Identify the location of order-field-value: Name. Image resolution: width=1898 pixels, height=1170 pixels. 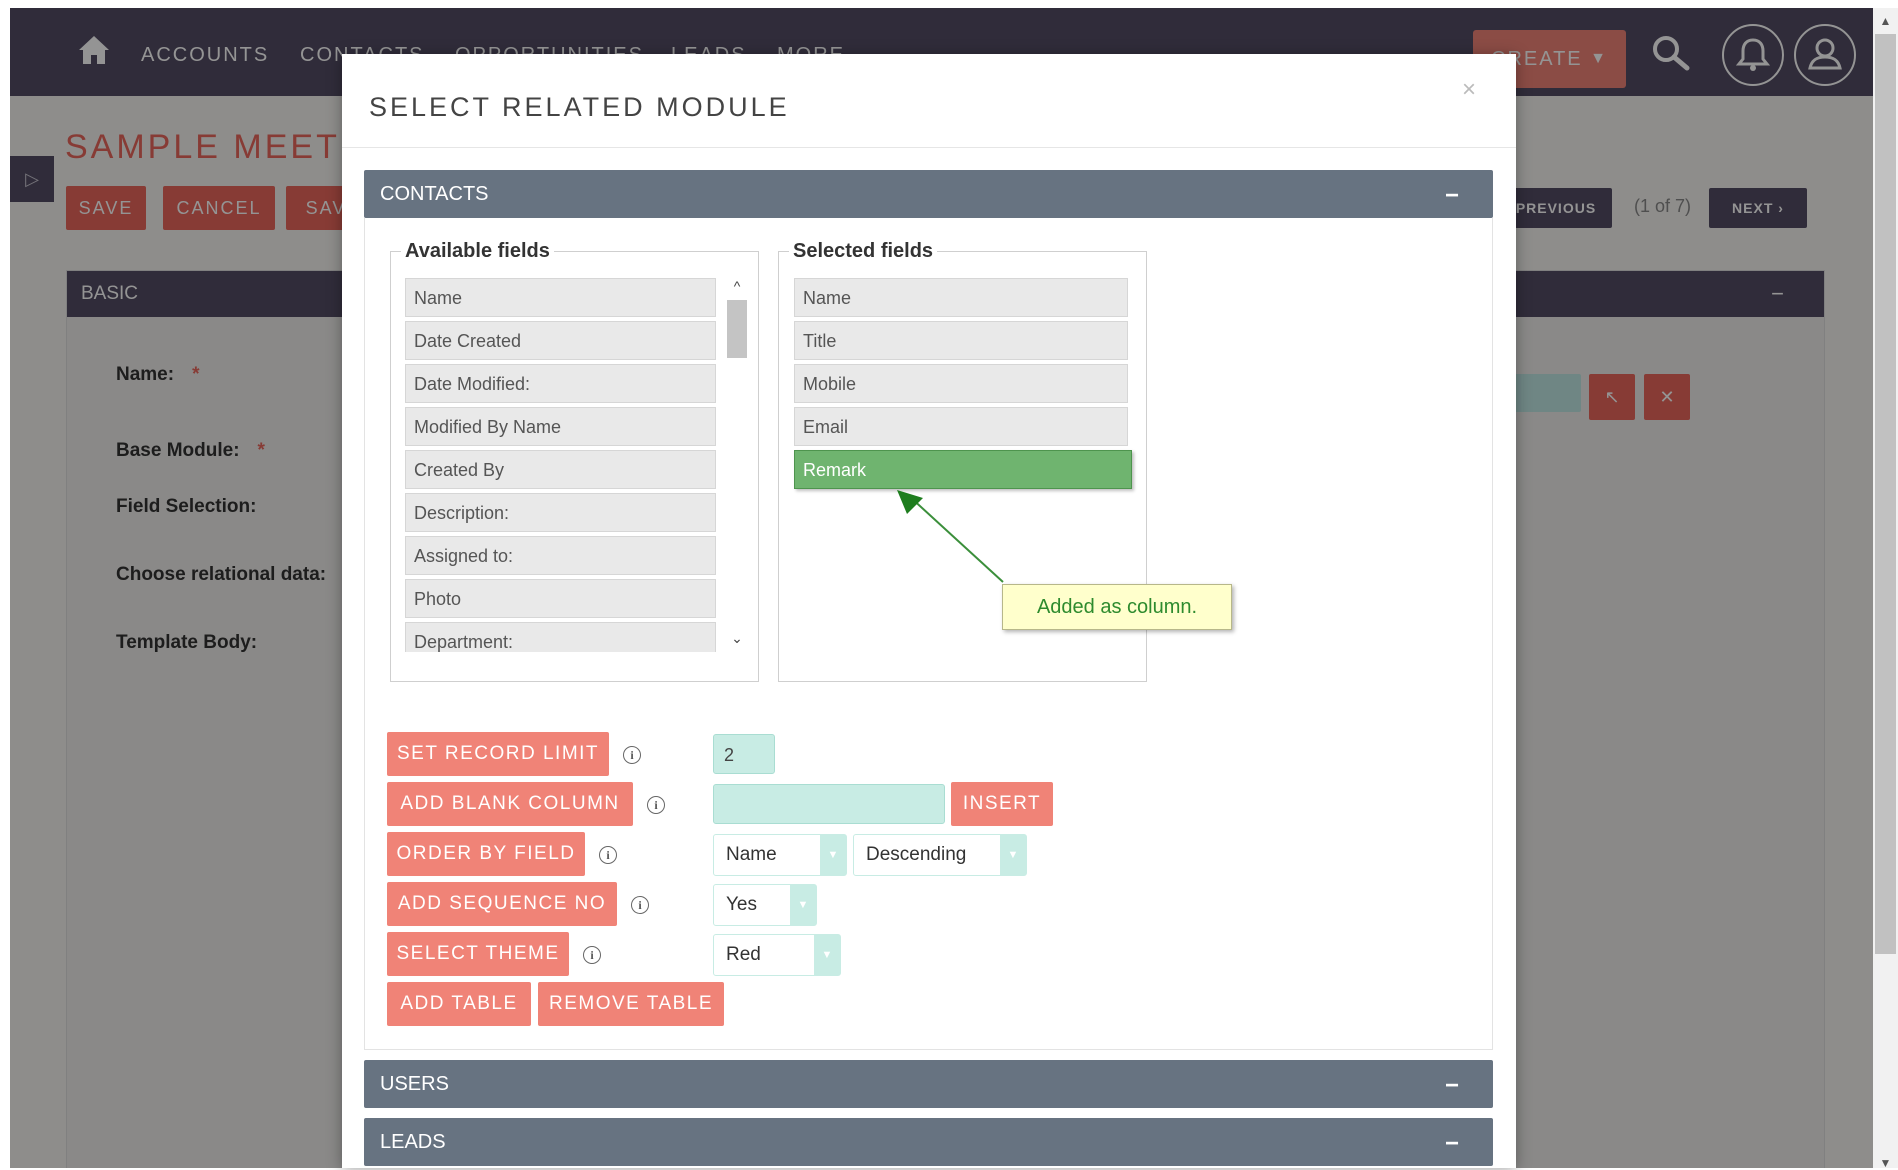
(751, 854).